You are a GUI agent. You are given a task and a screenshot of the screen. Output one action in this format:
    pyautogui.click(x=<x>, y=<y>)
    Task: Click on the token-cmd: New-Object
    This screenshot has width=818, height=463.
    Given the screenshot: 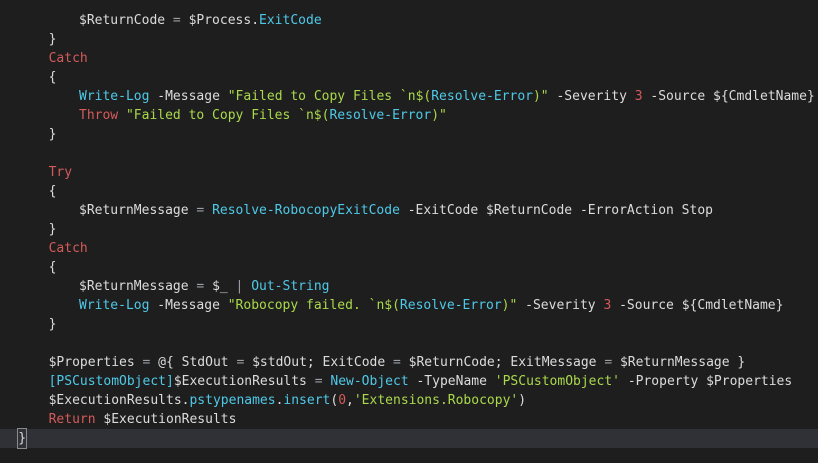 What is the action you would take?
    pyautogui.click(x=369, y=381)
    